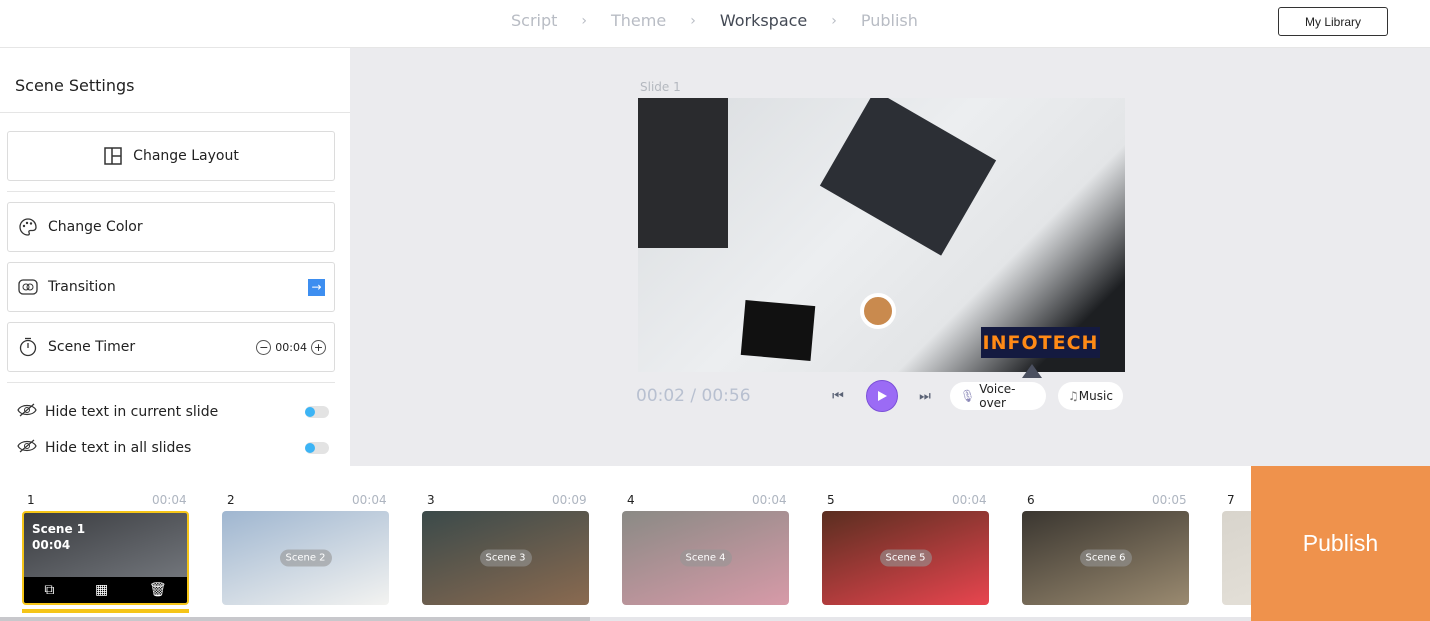 This screenshot has width=1430, height=621. I want to click on panel-title: Scene Settings, so click(75, 85).